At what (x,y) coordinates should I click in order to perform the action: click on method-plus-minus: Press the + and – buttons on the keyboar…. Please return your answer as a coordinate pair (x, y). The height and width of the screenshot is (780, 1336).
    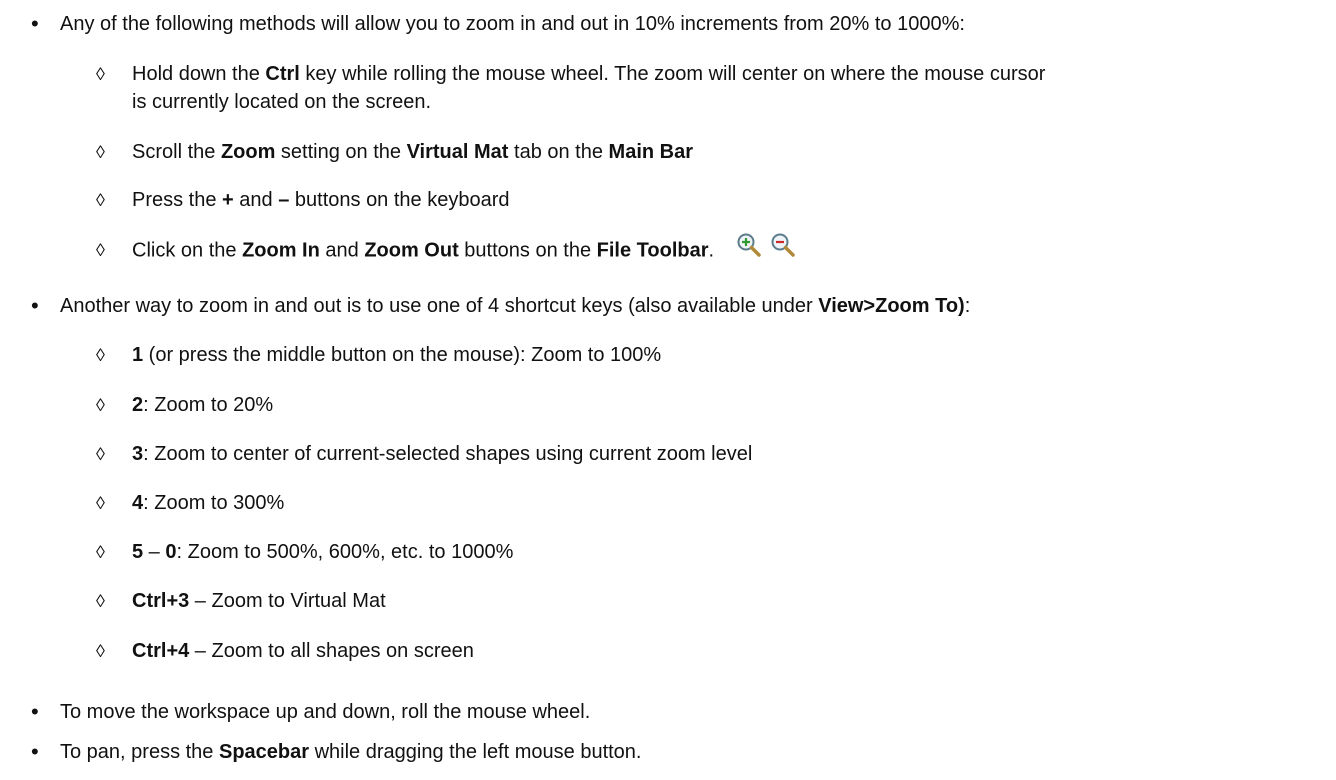
    Looking at the image, I should click on (321, 200).